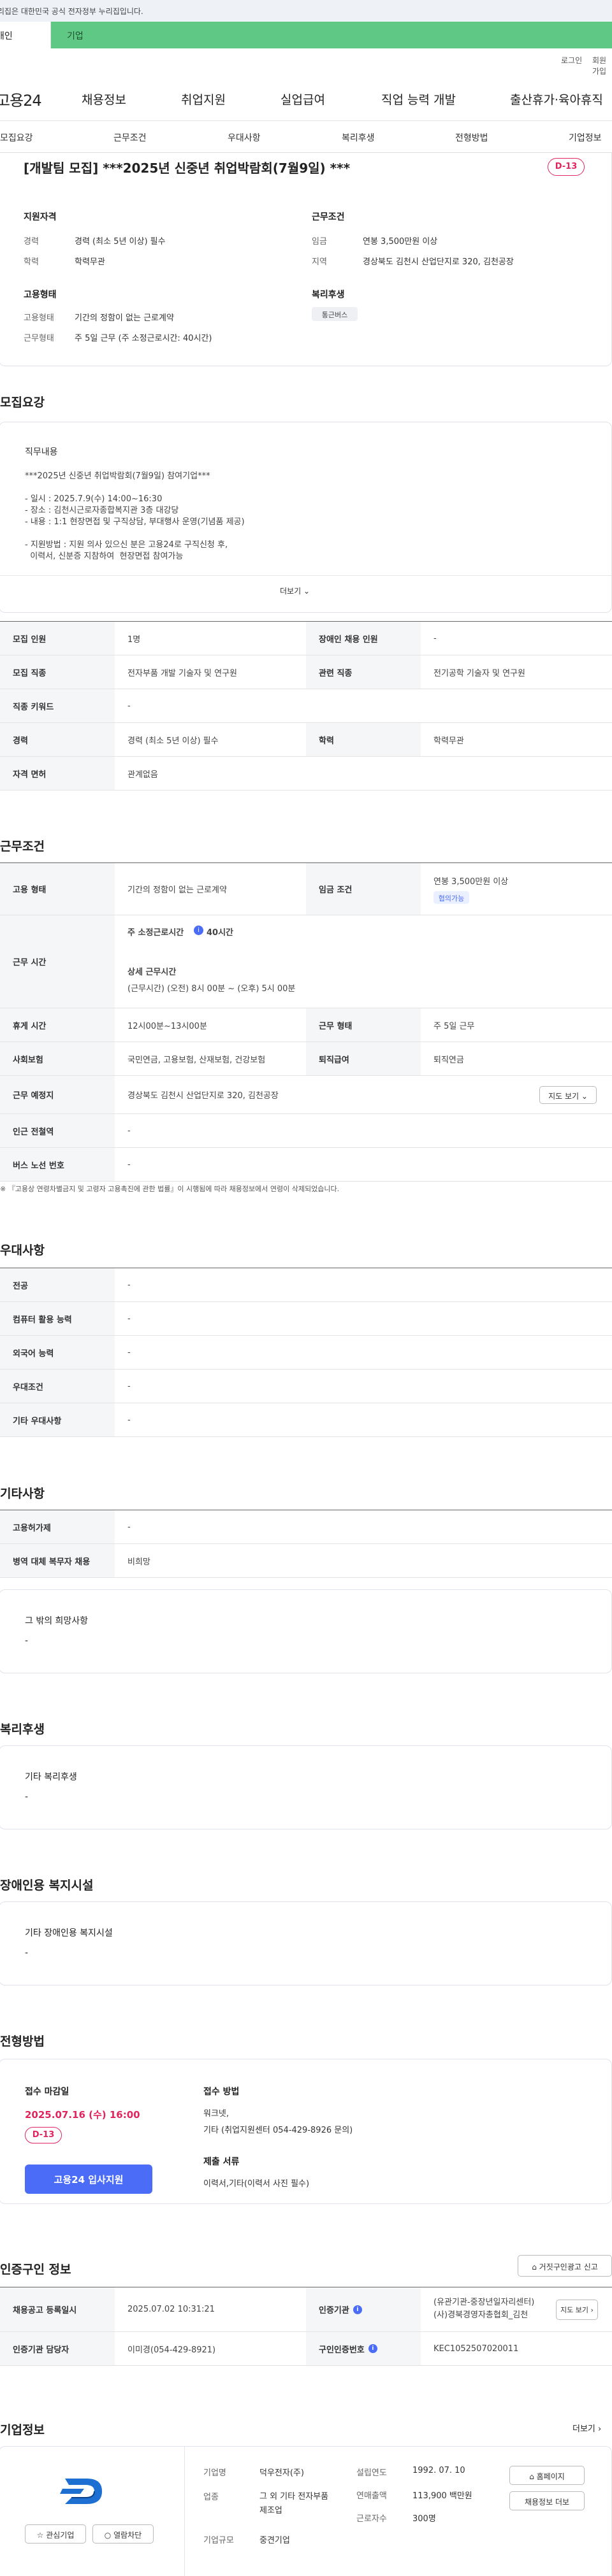  I want to click on cert-agency-label: 인증기관, so click(334, 2311).